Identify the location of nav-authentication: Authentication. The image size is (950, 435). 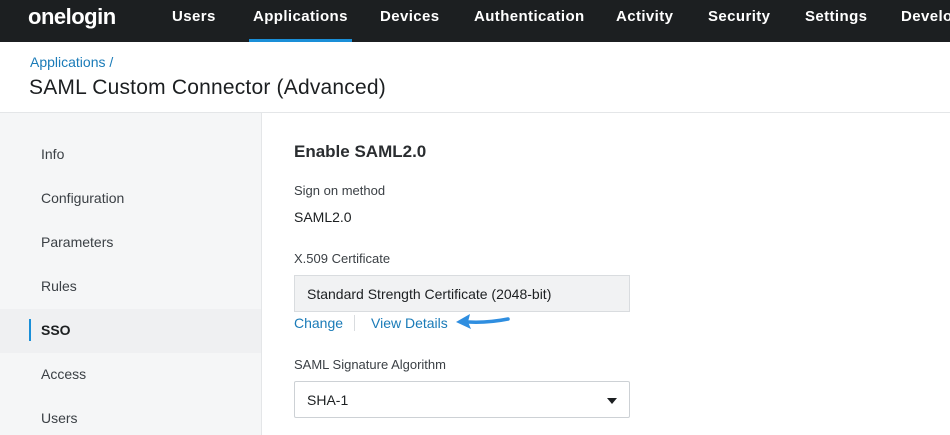
(529, 21).